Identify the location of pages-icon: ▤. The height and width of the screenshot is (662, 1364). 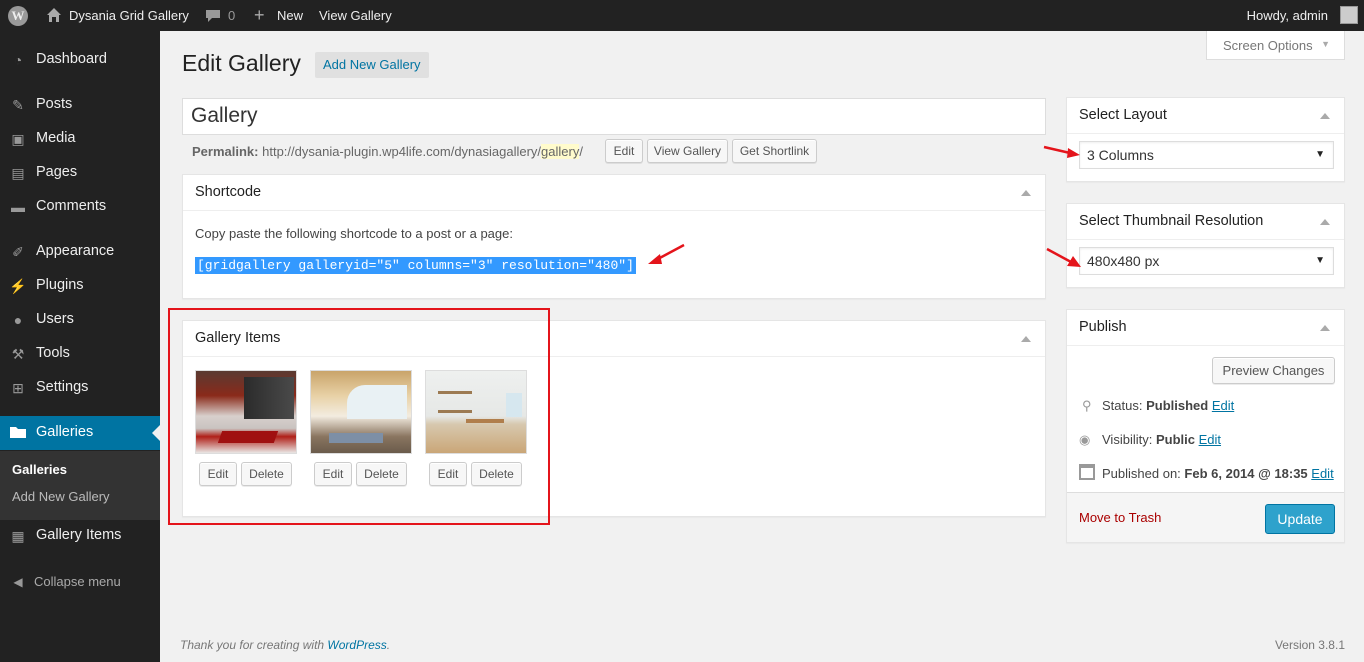
(18, 173).